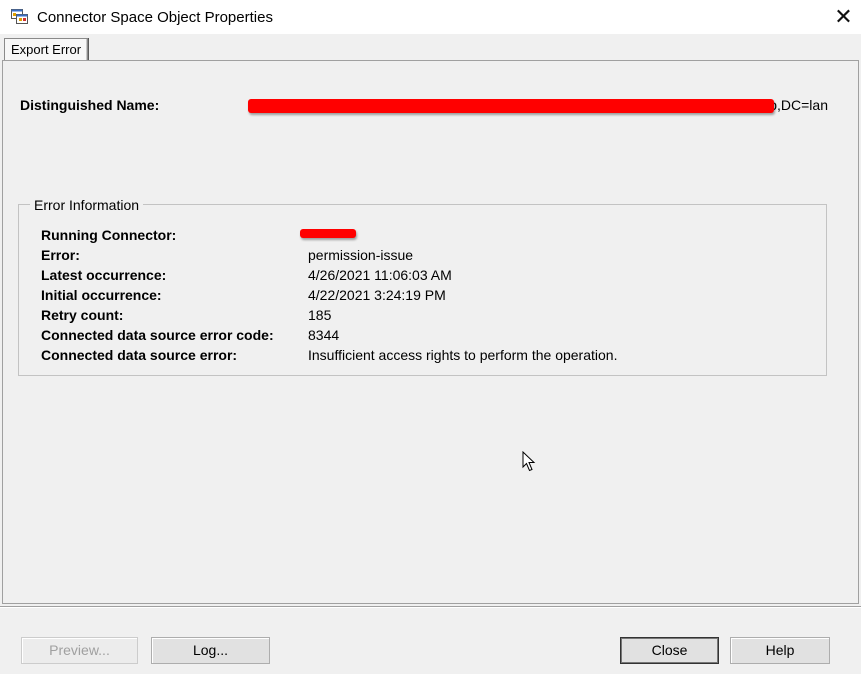  What do you see at coordinates (139, 355) in the screenshot?
I see `data-source-error-label: Connected data source error:` at bounding box center [139, 355].